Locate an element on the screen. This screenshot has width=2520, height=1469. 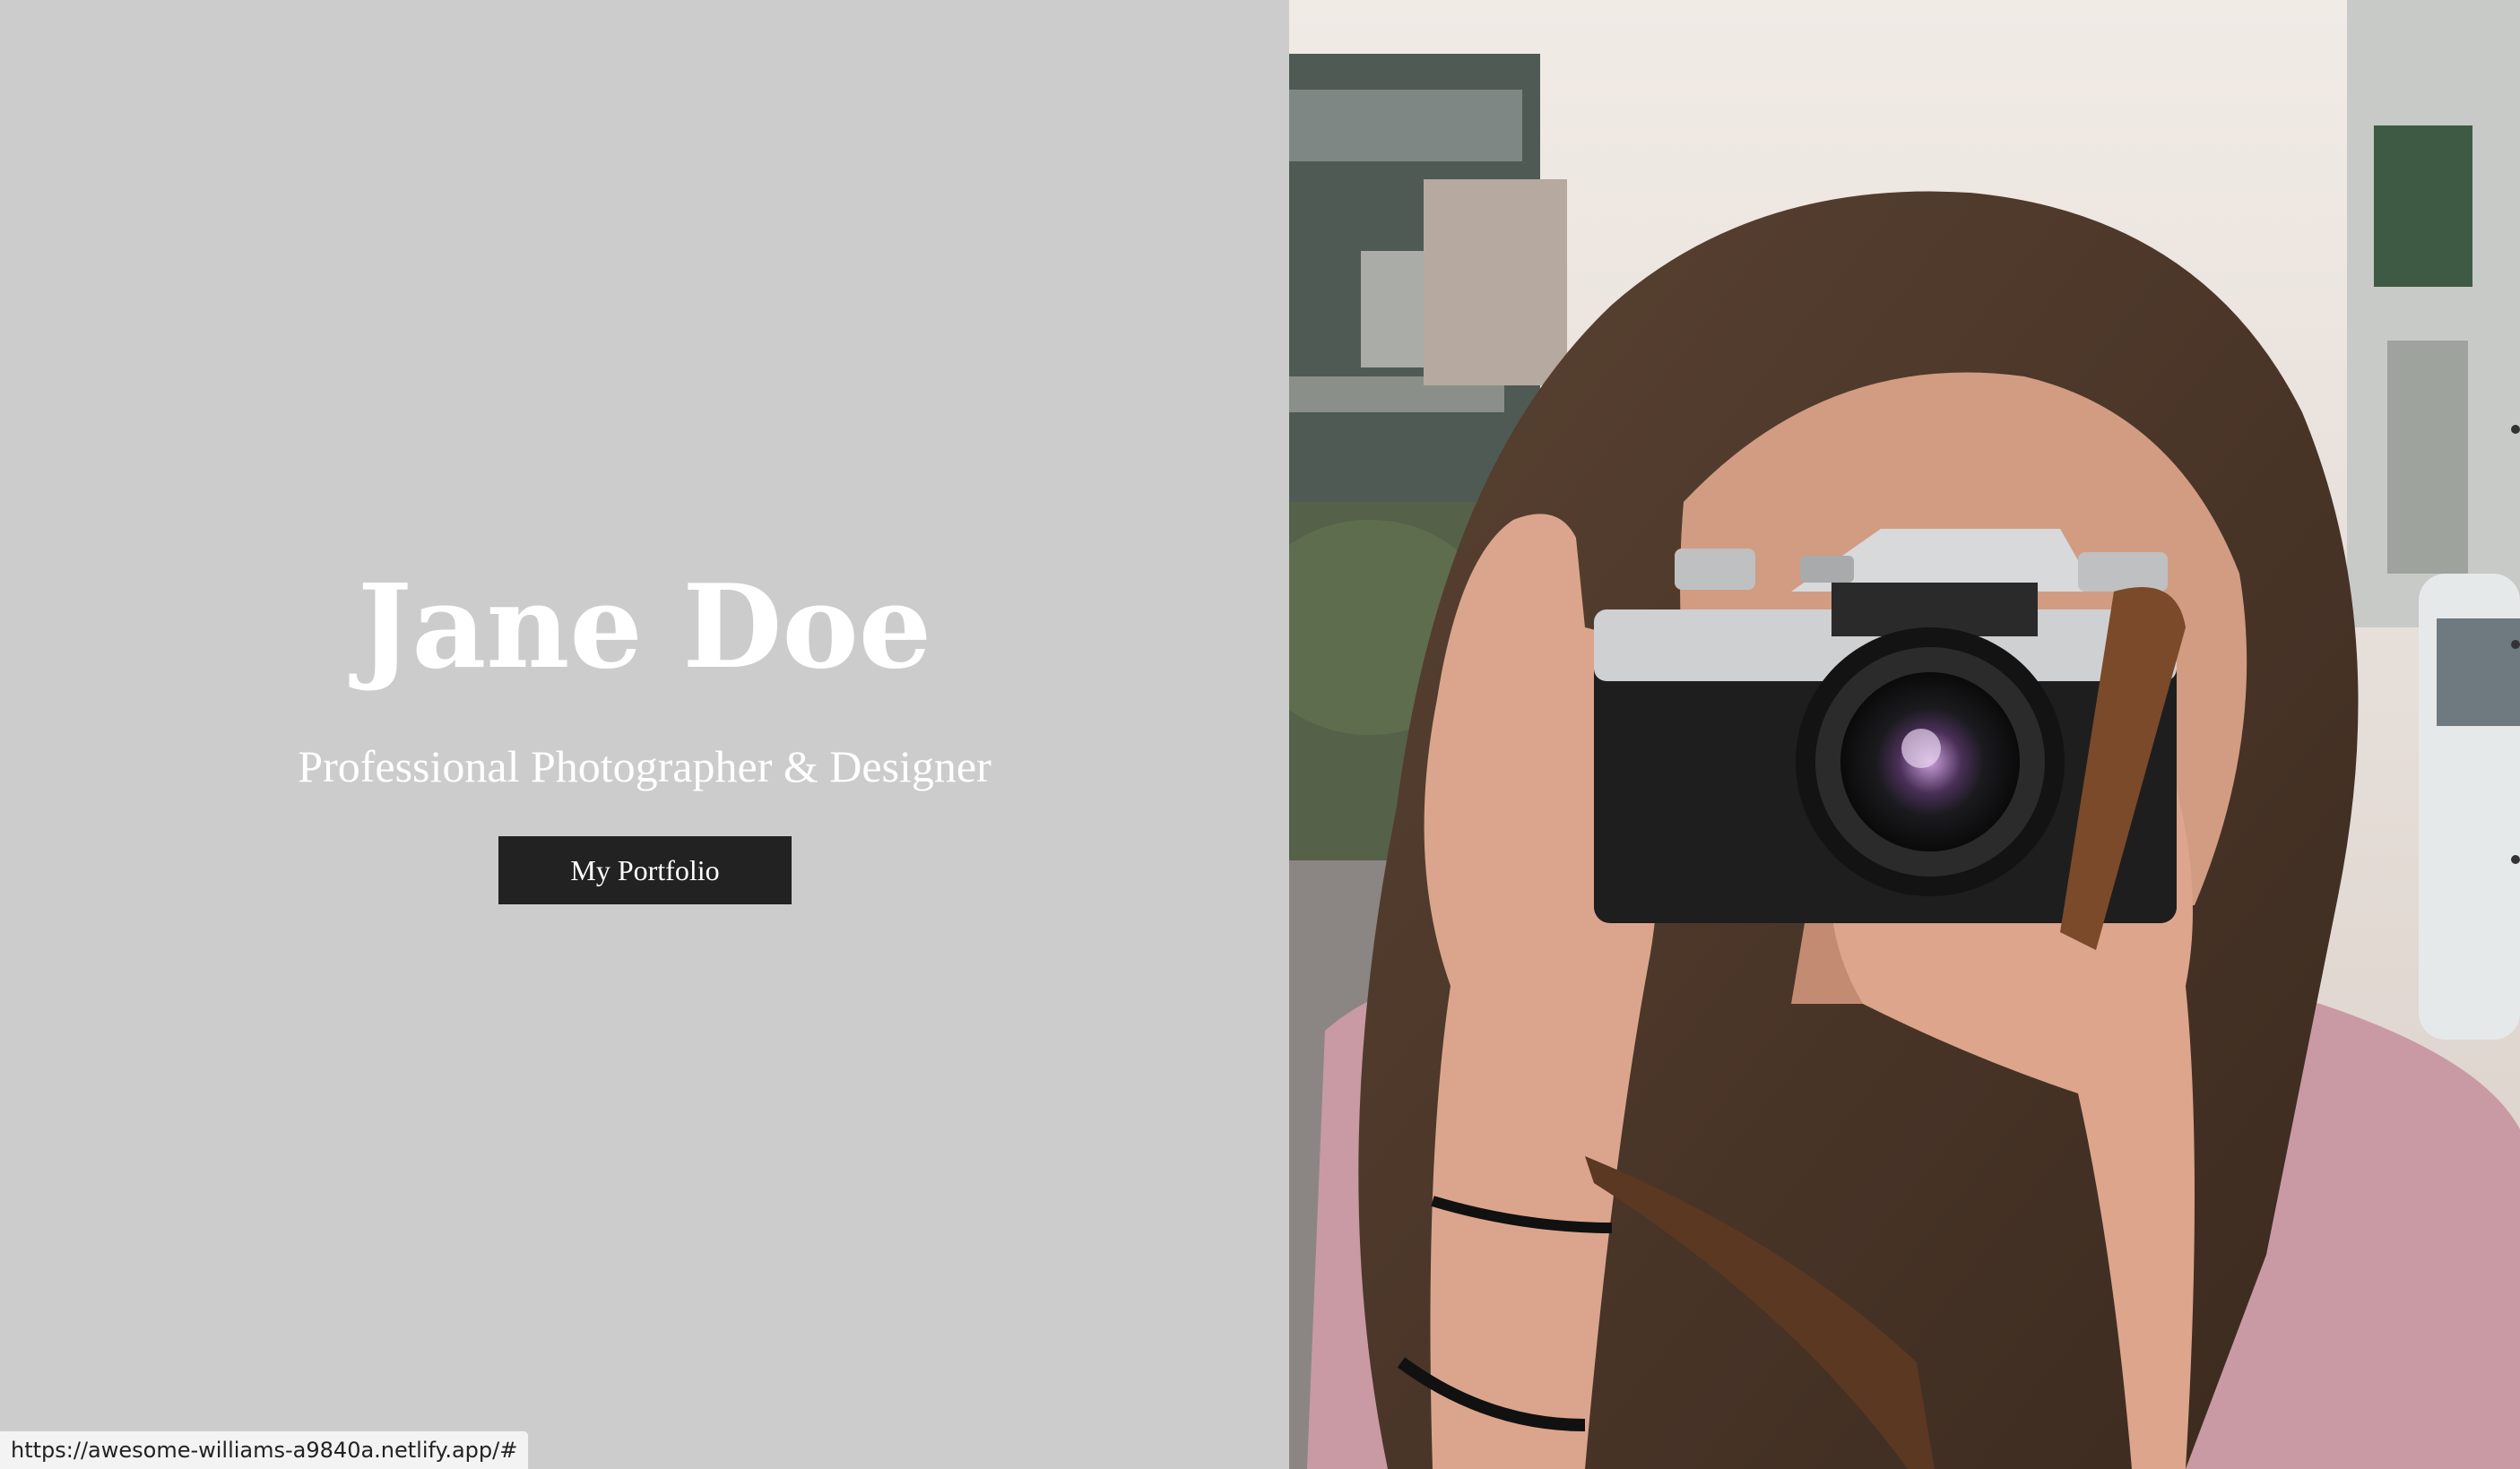
my-portfolio-button: My Portfolio is located at coordinates (645, 870).